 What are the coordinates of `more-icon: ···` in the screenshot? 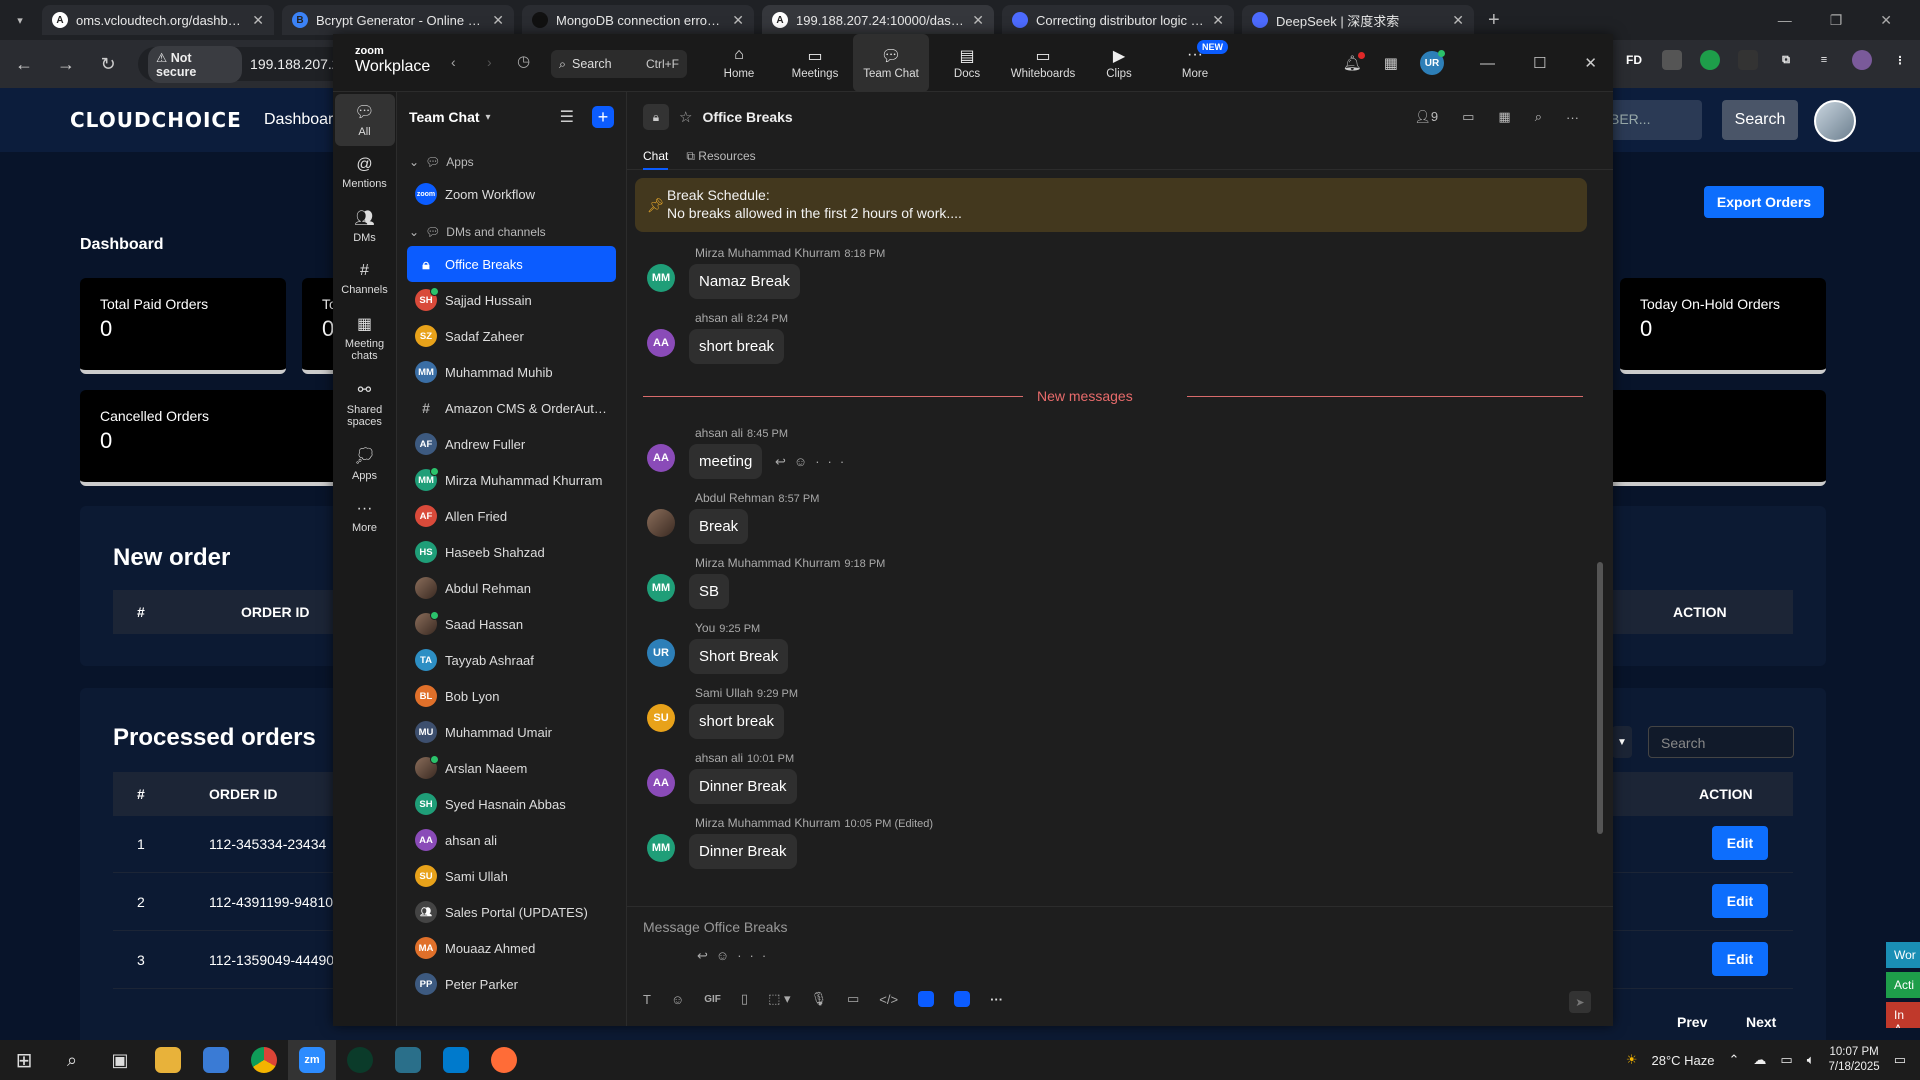 It's located at (833, 461).